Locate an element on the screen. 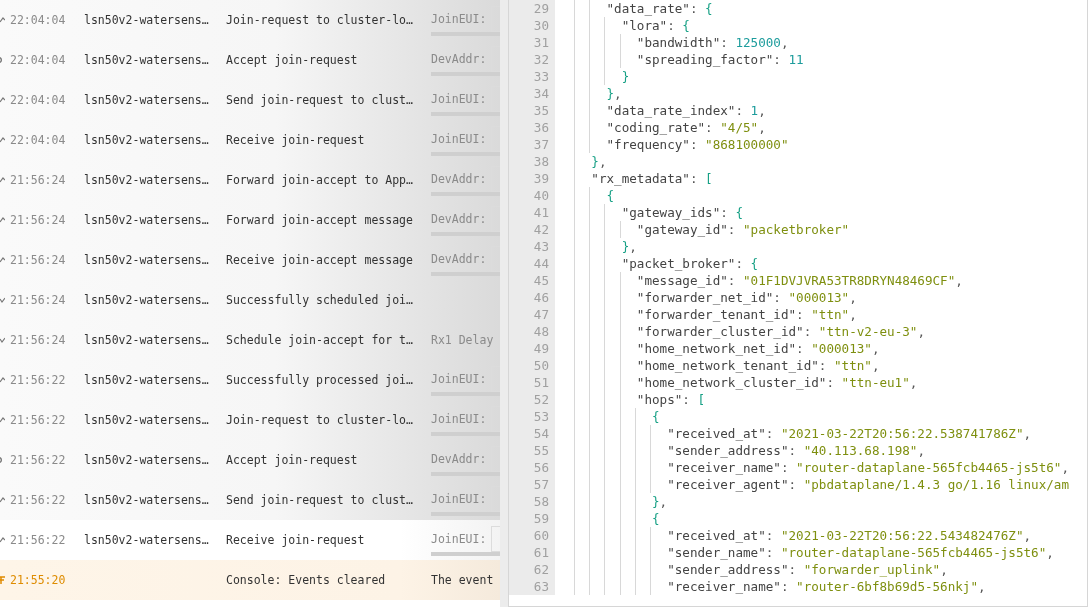 This screenshot has height=607, width=1090. event-row: 22:04:04 lsn50v2-watersens… Receive join-request JoinEUI: is located at coordinates (250, 140).